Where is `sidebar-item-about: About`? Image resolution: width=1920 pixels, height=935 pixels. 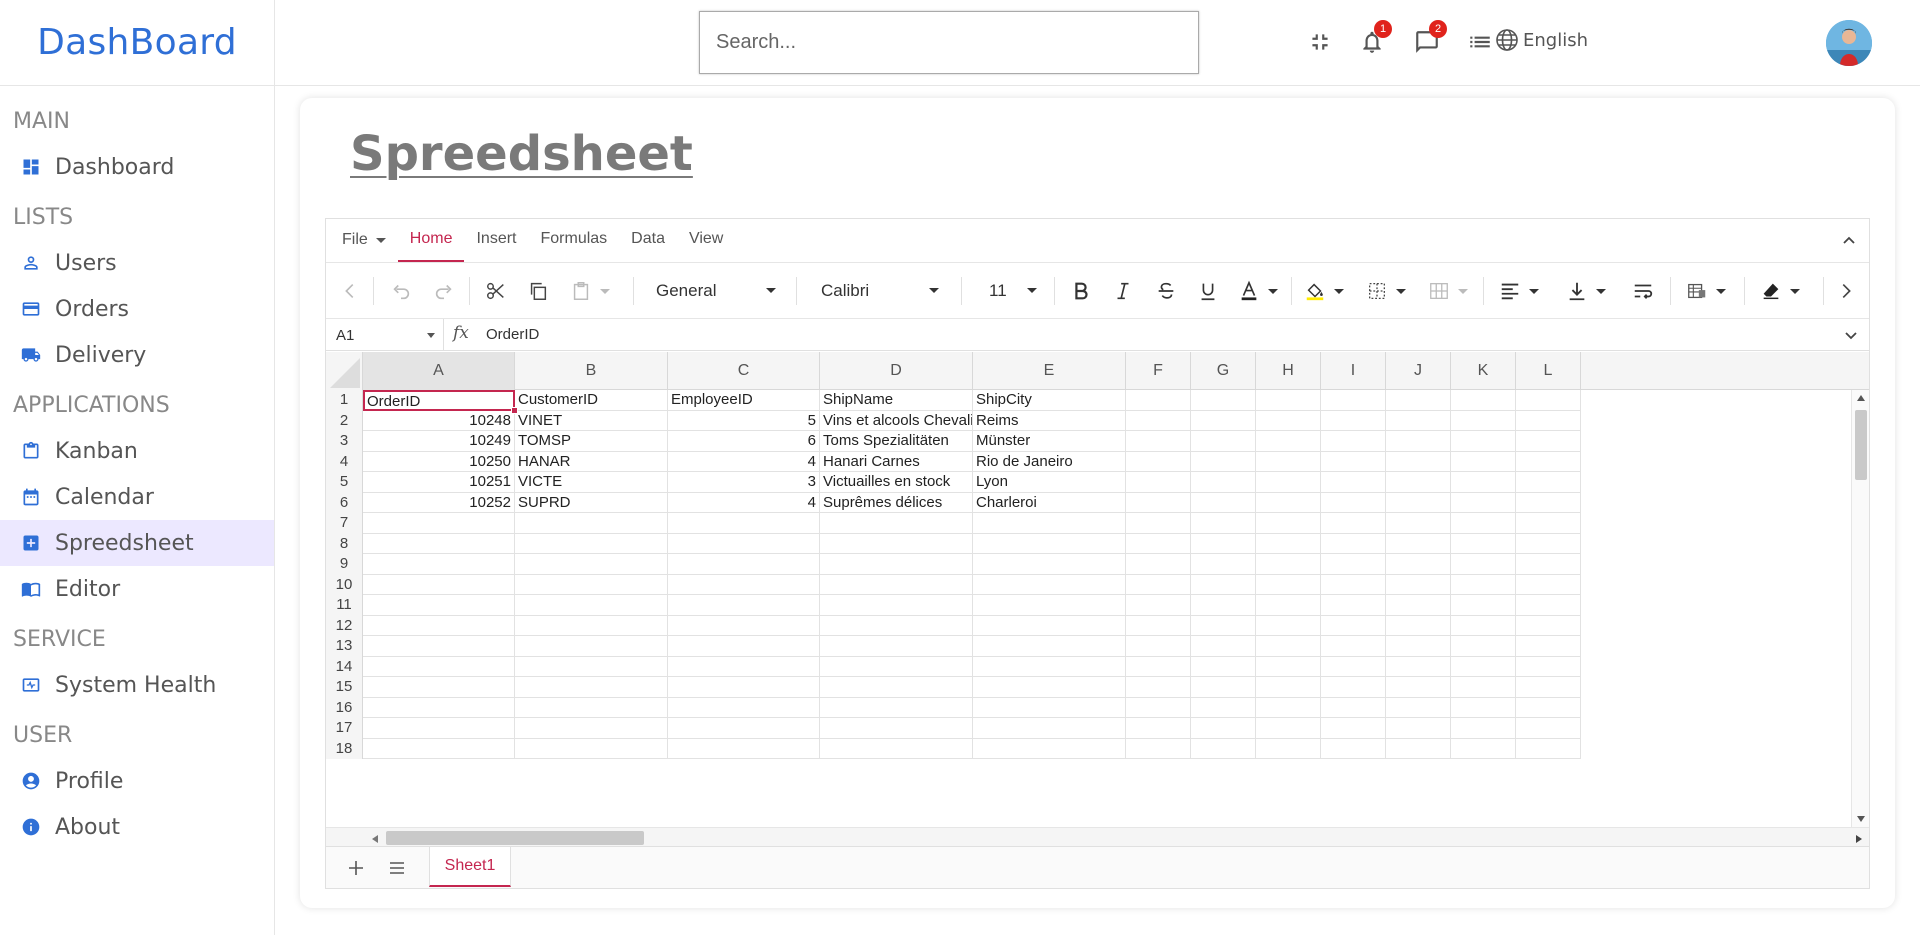 sidebar-item-about: About is located at coordinates (137, 827).